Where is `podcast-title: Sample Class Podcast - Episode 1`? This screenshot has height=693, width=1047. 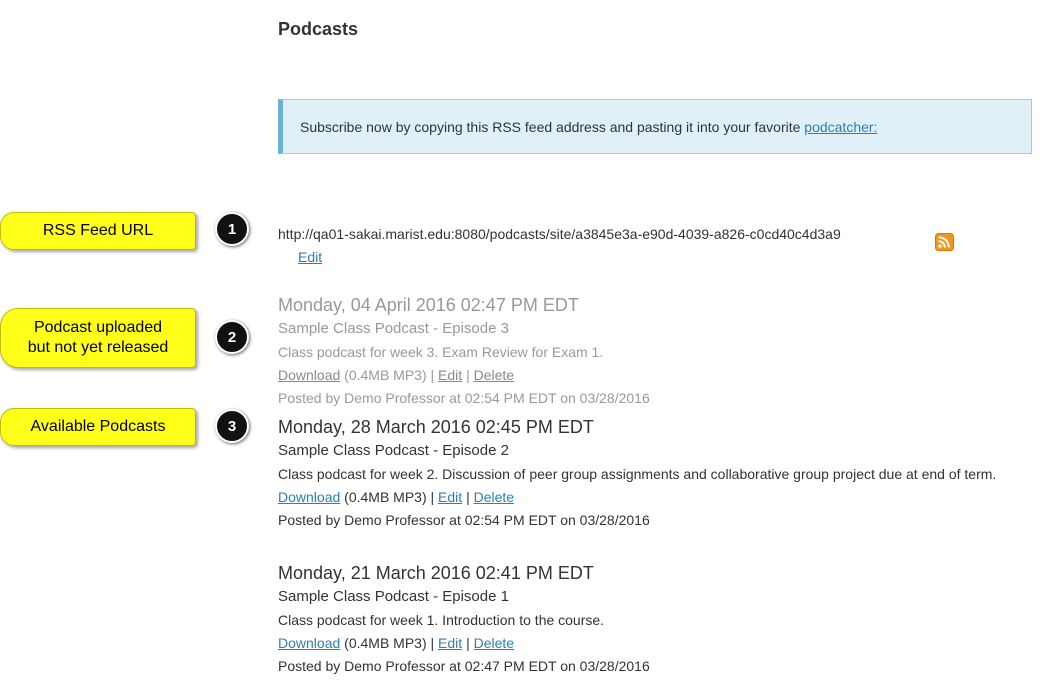
podcast-title: Sample Class Podcast - Episode 1 is located at coordinates (393, 596).